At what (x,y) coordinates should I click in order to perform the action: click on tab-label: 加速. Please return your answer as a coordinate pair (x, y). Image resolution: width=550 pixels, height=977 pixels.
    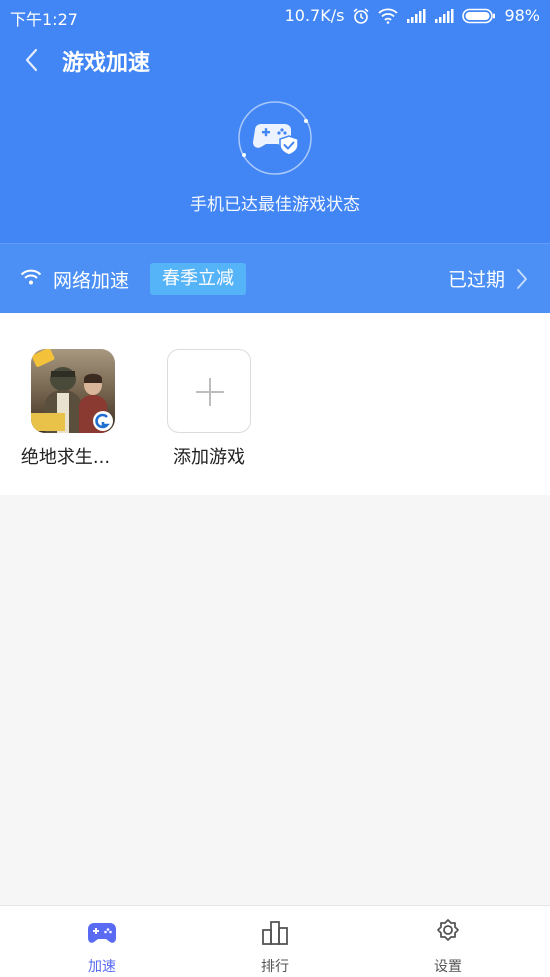
    Looking at the image, I should click on (102, 967).